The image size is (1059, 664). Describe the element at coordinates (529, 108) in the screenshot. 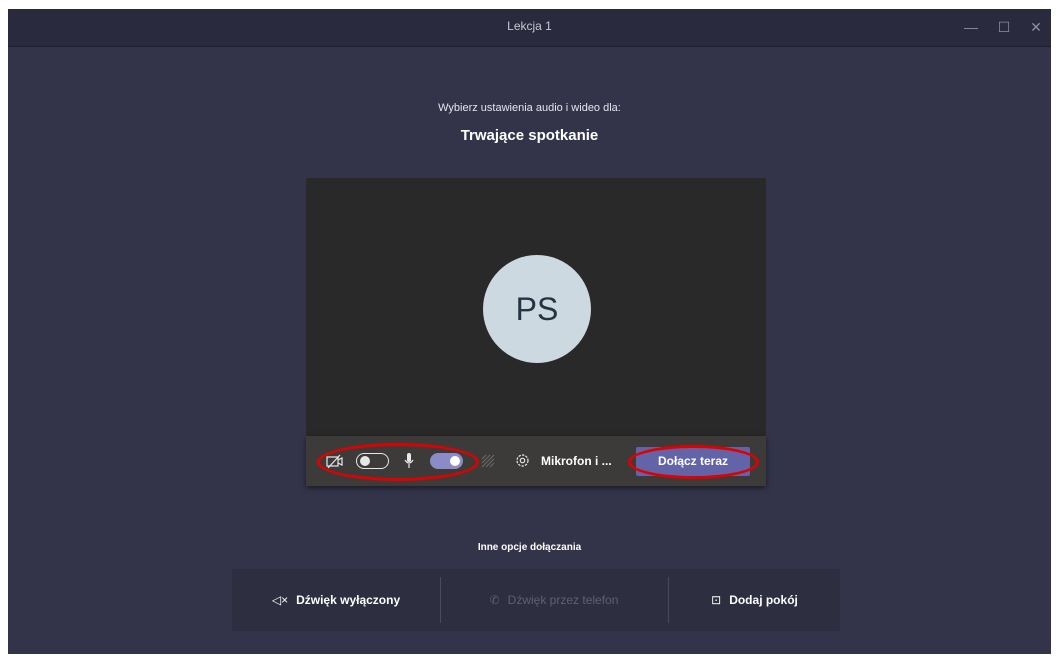

I see `settings-subtitle: Wybierz ustawienia audio i wideo dla:` at that location.